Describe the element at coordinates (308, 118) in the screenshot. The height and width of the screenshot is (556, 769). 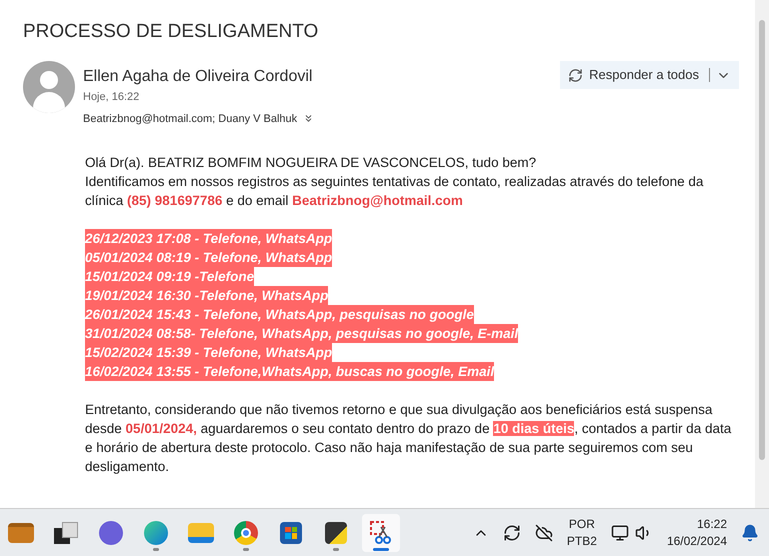
I see `expand-icon` at that location.